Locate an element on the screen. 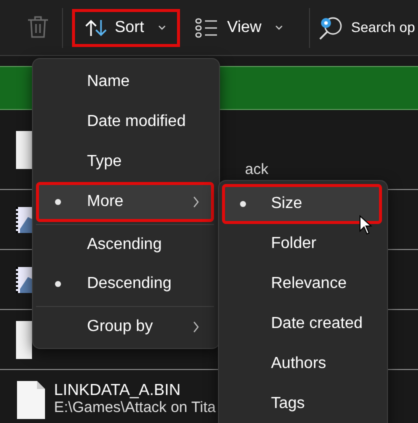 This screenshot has width=418, height=423. sort-icon is located at coordinates (95, 28).